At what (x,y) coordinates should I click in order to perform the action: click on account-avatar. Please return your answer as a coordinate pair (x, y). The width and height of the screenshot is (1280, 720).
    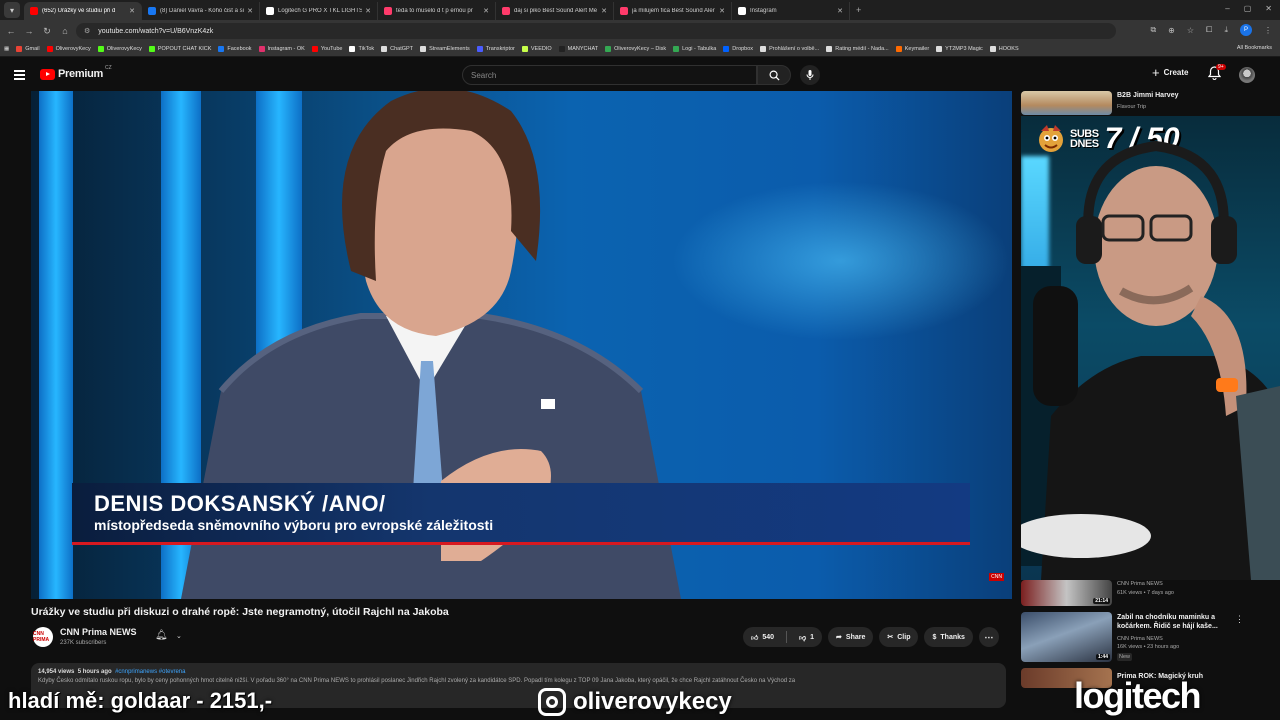
    Looking at the image, I should click on (1247, 75).